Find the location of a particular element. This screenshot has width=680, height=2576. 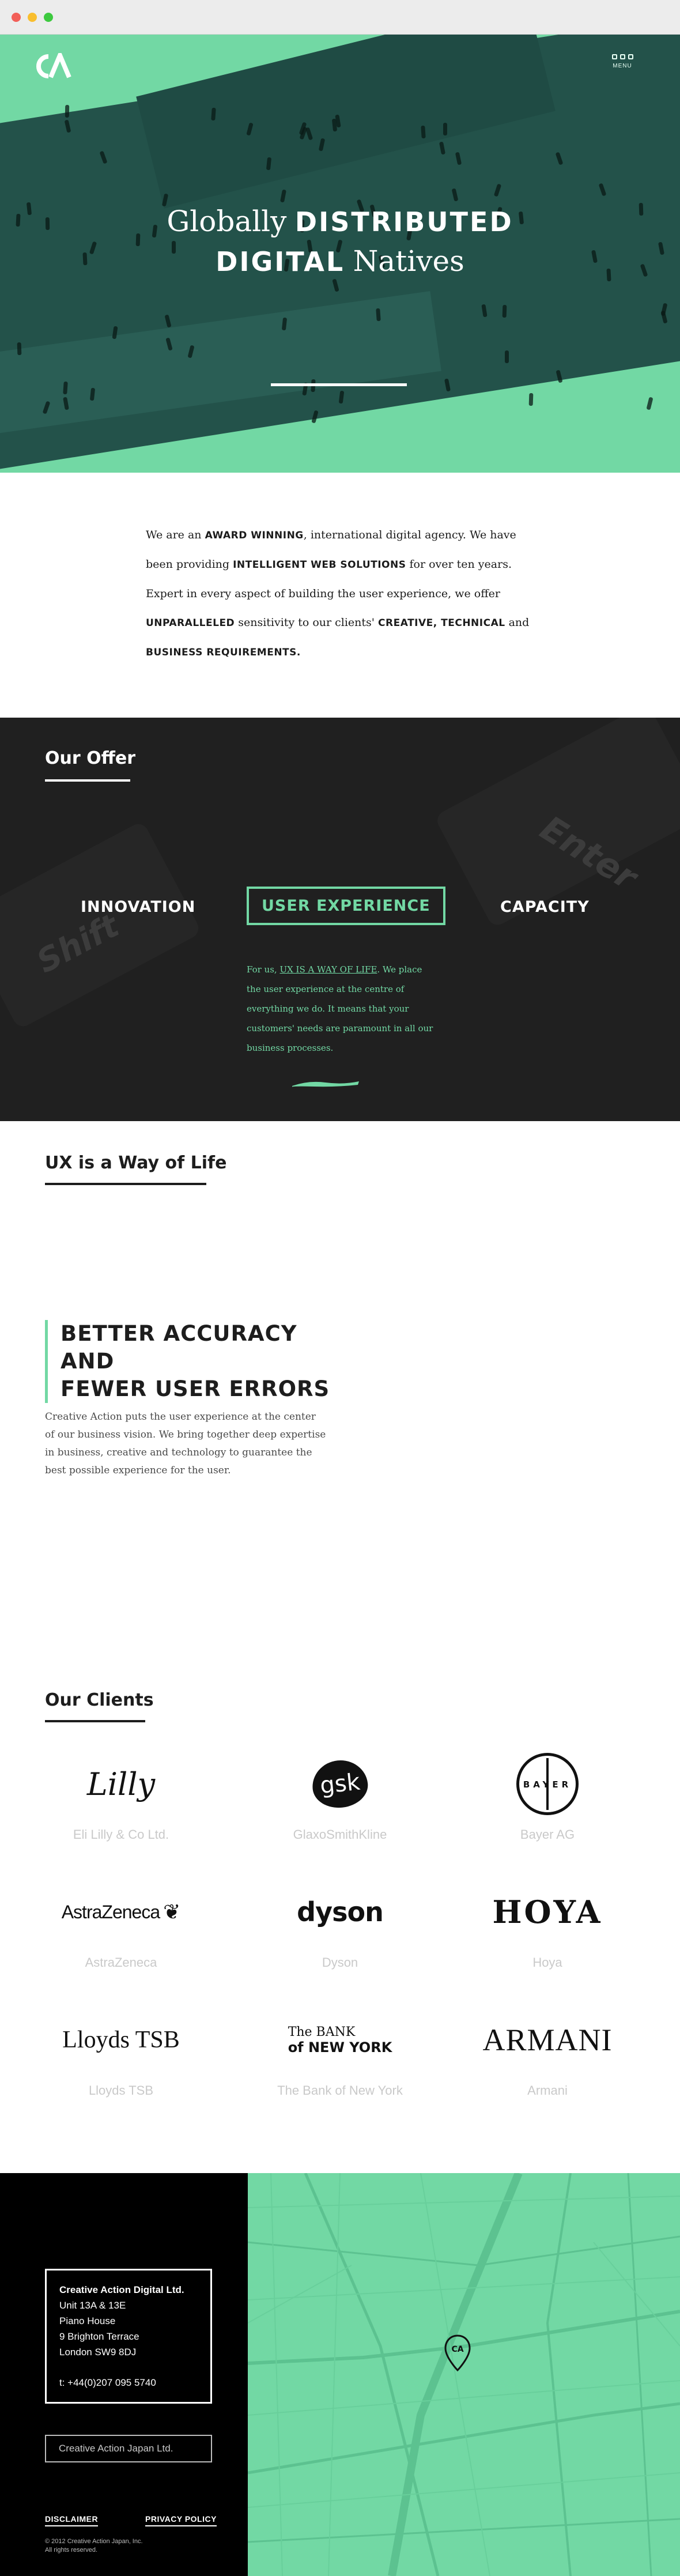

menu-label: MENU is located at coordinates (622, 66).